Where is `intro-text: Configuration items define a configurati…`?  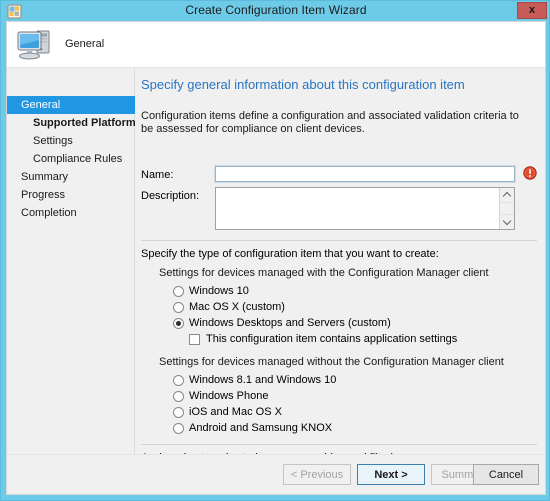
intro-text: Configuration items define a configurati… is located at coordinates (330, 122).